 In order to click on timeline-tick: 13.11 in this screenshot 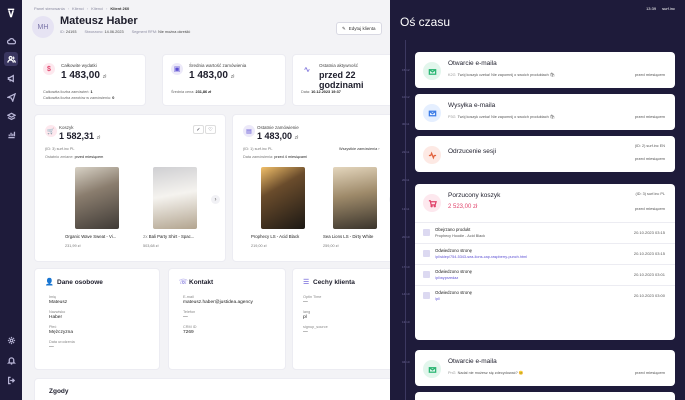, I will do `click(406, 209)`.